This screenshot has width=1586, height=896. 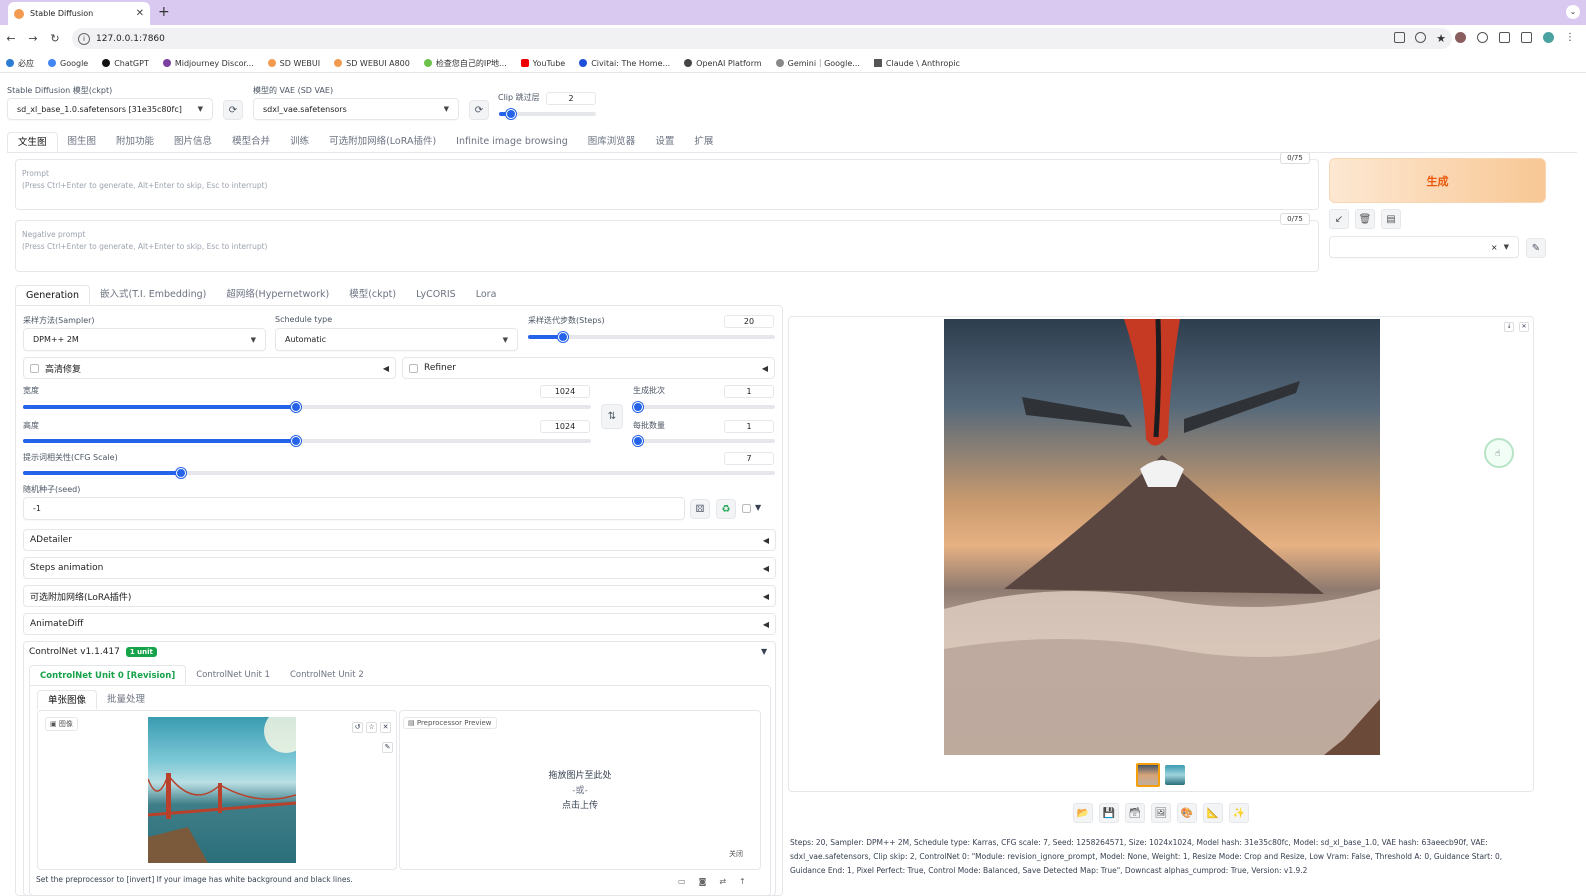 What do you see at coordinates (385, 727) in the screenshot?
I see `close-icon: ✕` at bounding box center [385, 727].